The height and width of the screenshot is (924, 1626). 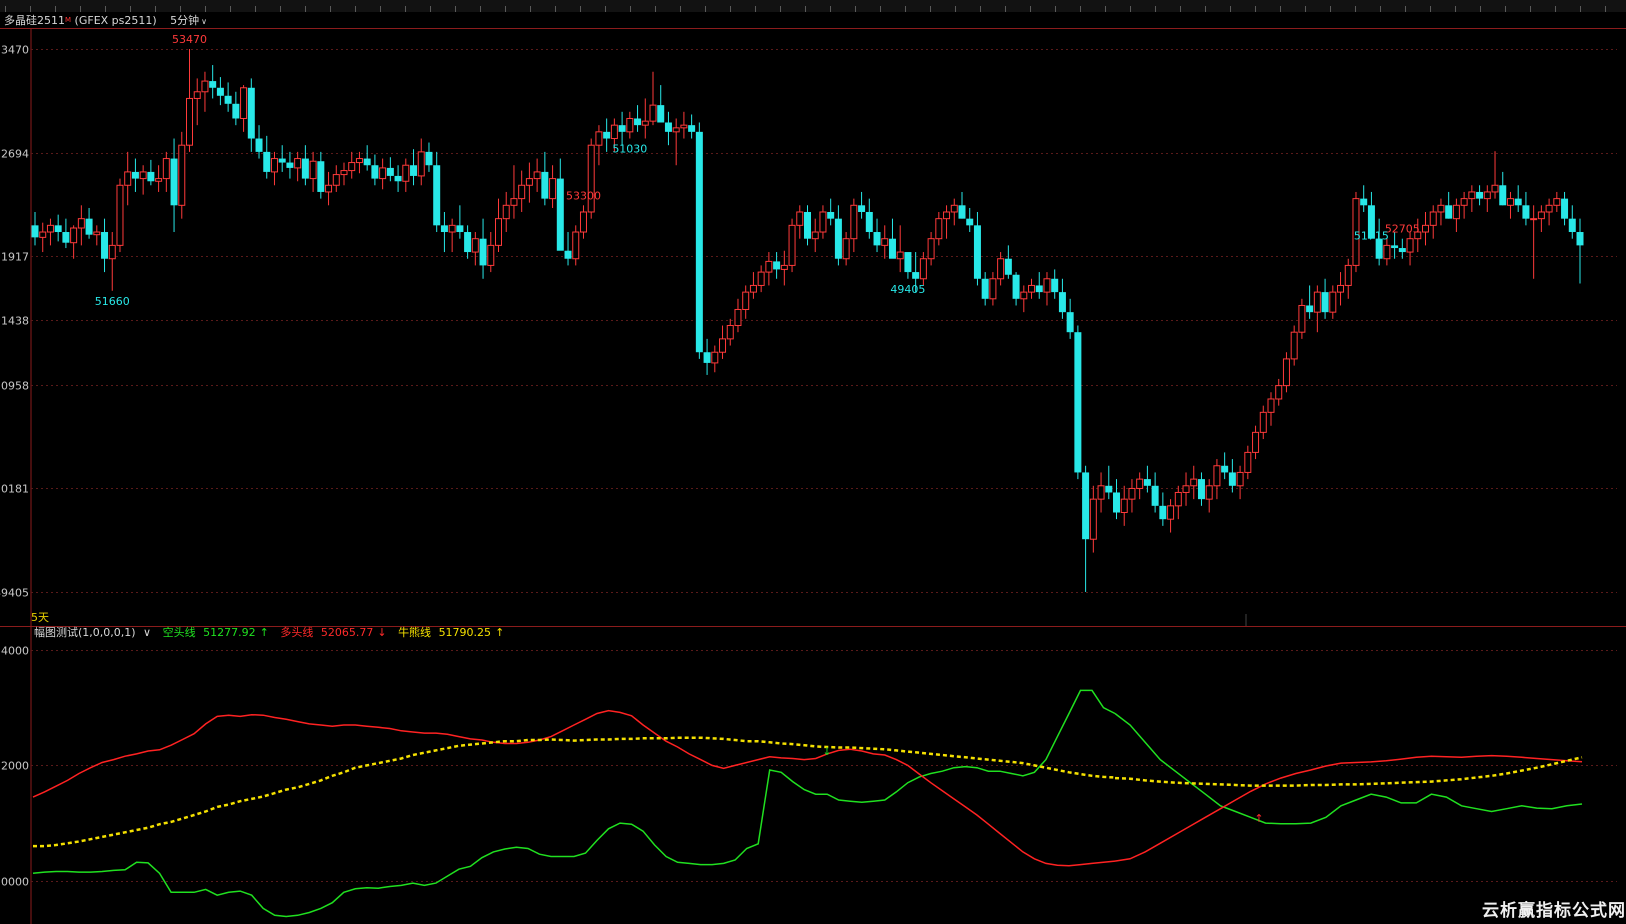 What do you see at coordinates (14, 489) in the screenshot?
I see `y-tick-label: 50181` at bounding box center [14, 489].